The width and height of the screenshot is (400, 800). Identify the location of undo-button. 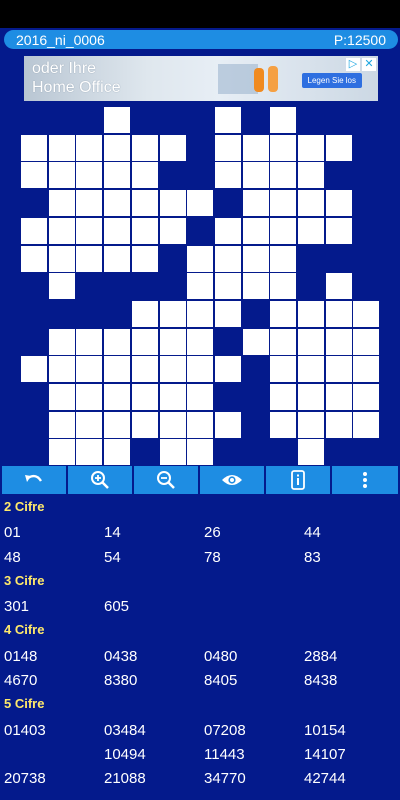
(34, 480).